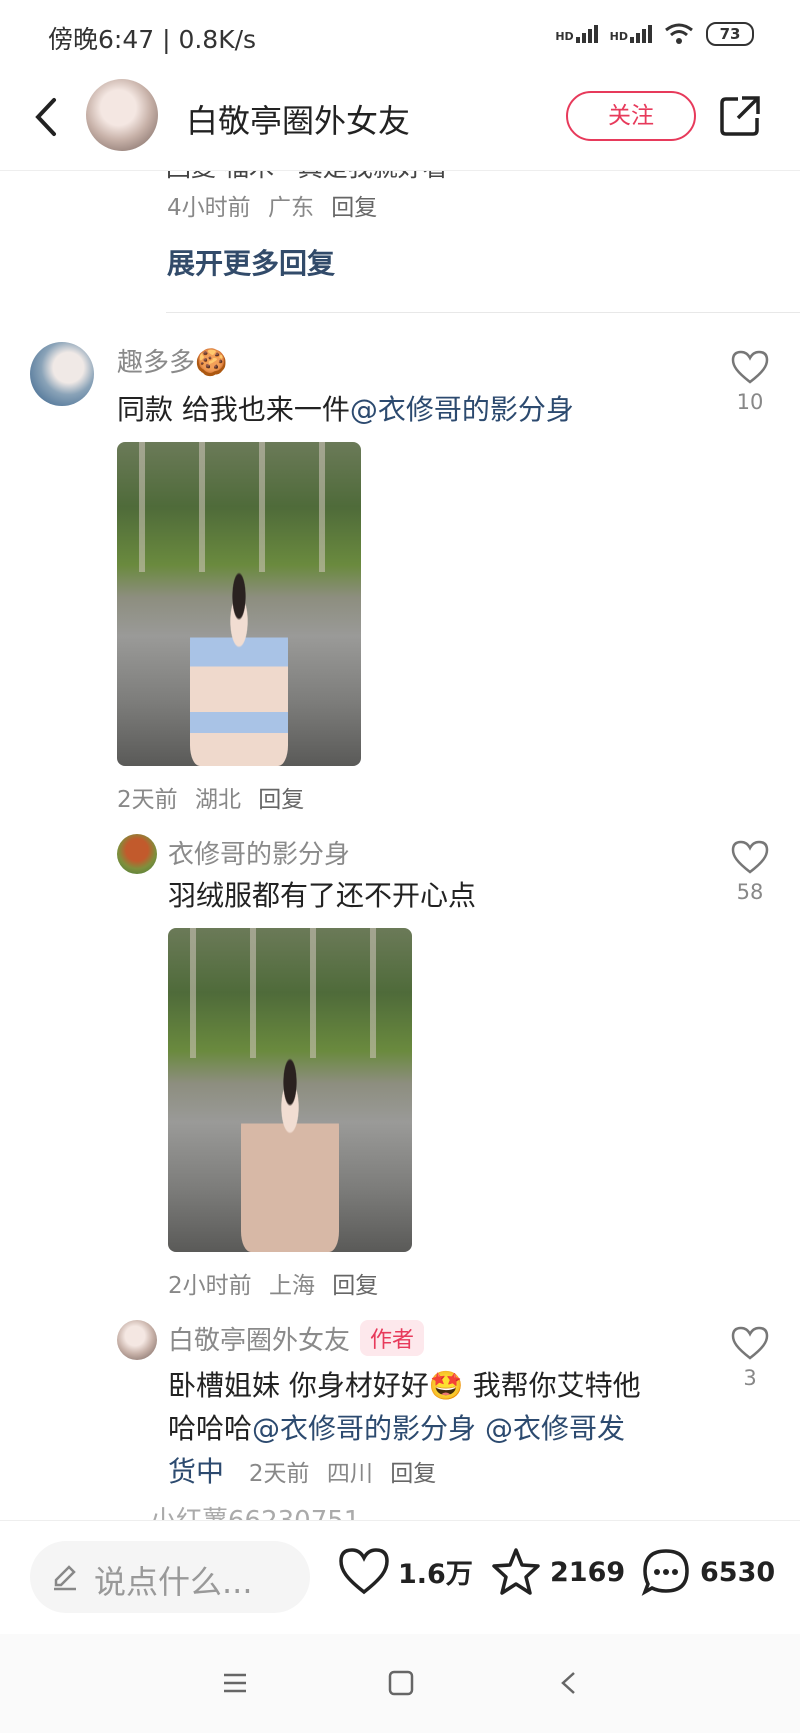  What do you see at coordinates (290, 208) in the screenshot?
I see `comment-location: 广东` at bounding box center [290, 208].